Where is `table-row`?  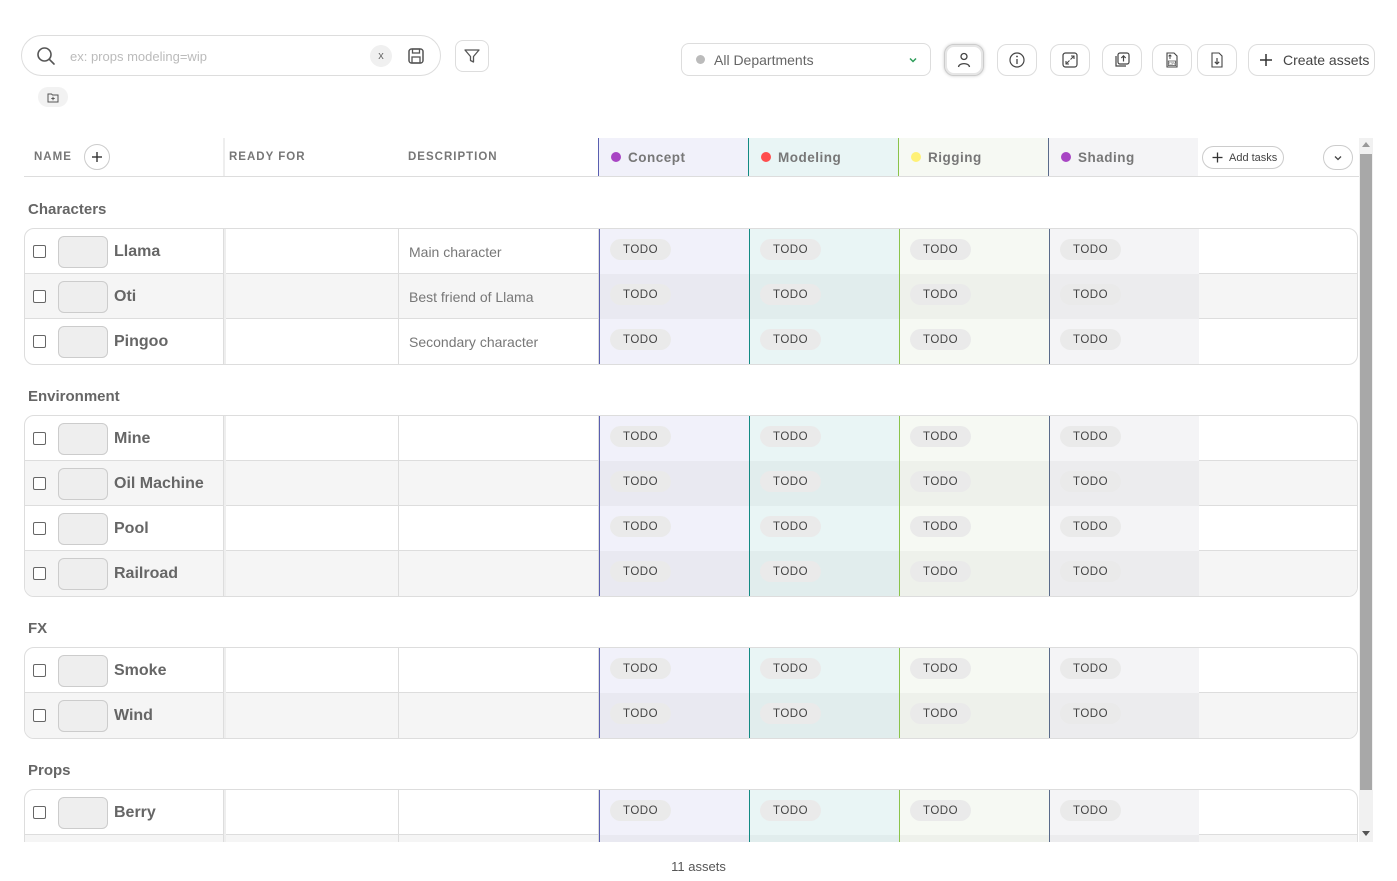 table-row is located at coordinates (691, 838).